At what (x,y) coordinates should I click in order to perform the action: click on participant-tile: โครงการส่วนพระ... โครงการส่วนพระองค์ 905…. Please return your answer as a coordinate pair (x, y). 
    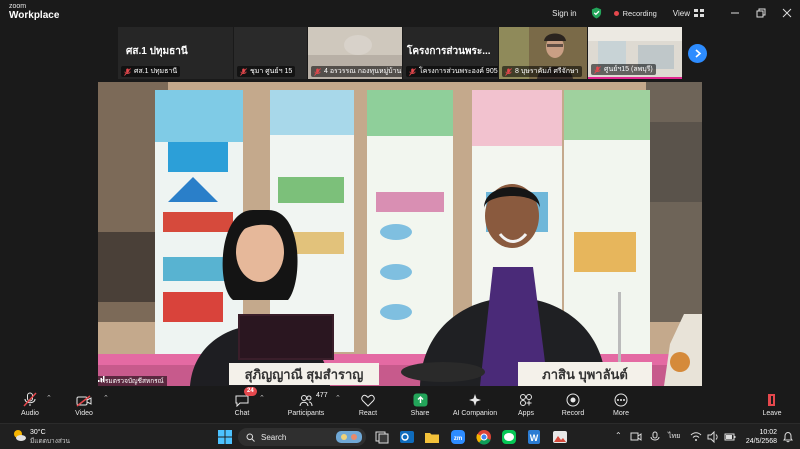
    Looking at the image, I should click on (450, 53).